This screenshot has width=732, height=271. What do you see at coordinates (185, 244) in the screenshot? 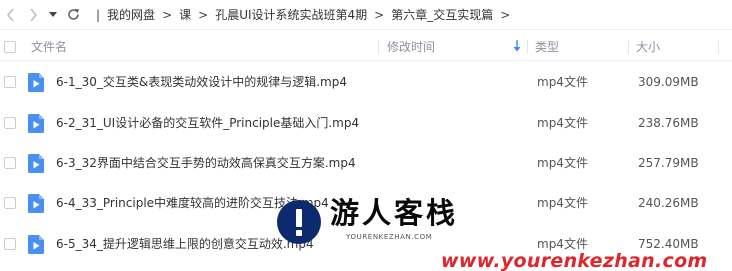
I see `file-name: 6-5_34_提升逻辑思维上限的创意交互动效.mp4` at bounding box center [185, 244].